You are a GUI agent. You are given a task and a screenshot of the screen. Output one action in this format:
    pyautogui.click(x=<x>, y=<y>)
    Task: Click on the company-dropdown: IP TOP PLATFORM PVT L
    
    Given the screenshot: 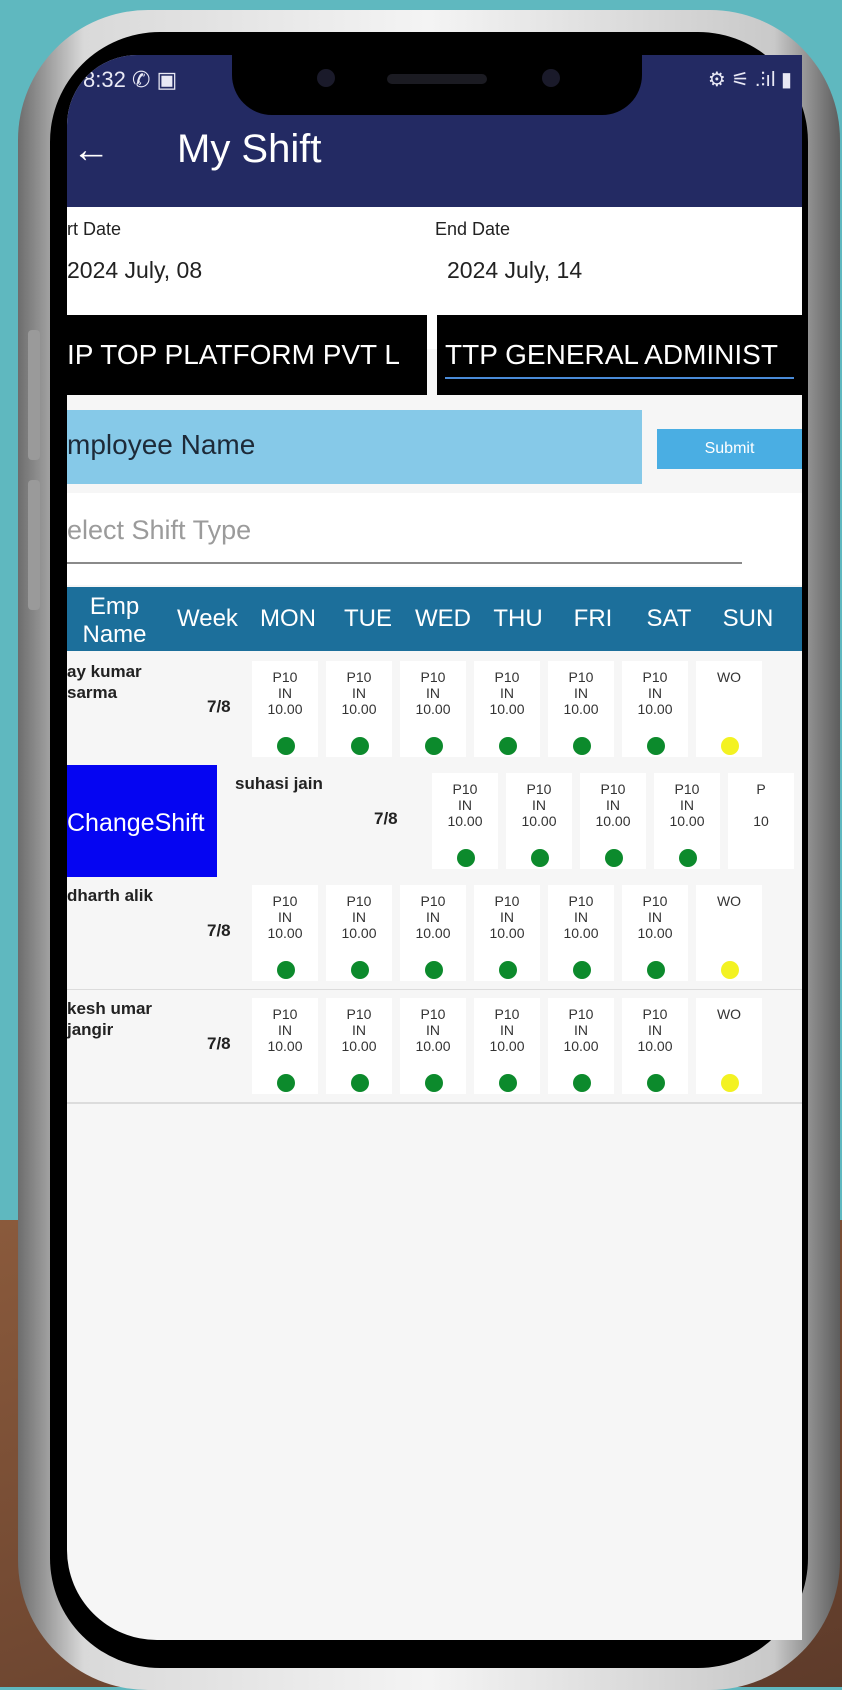 What is the action you would take?
    pyautogui.click(x=247, y=355)
    